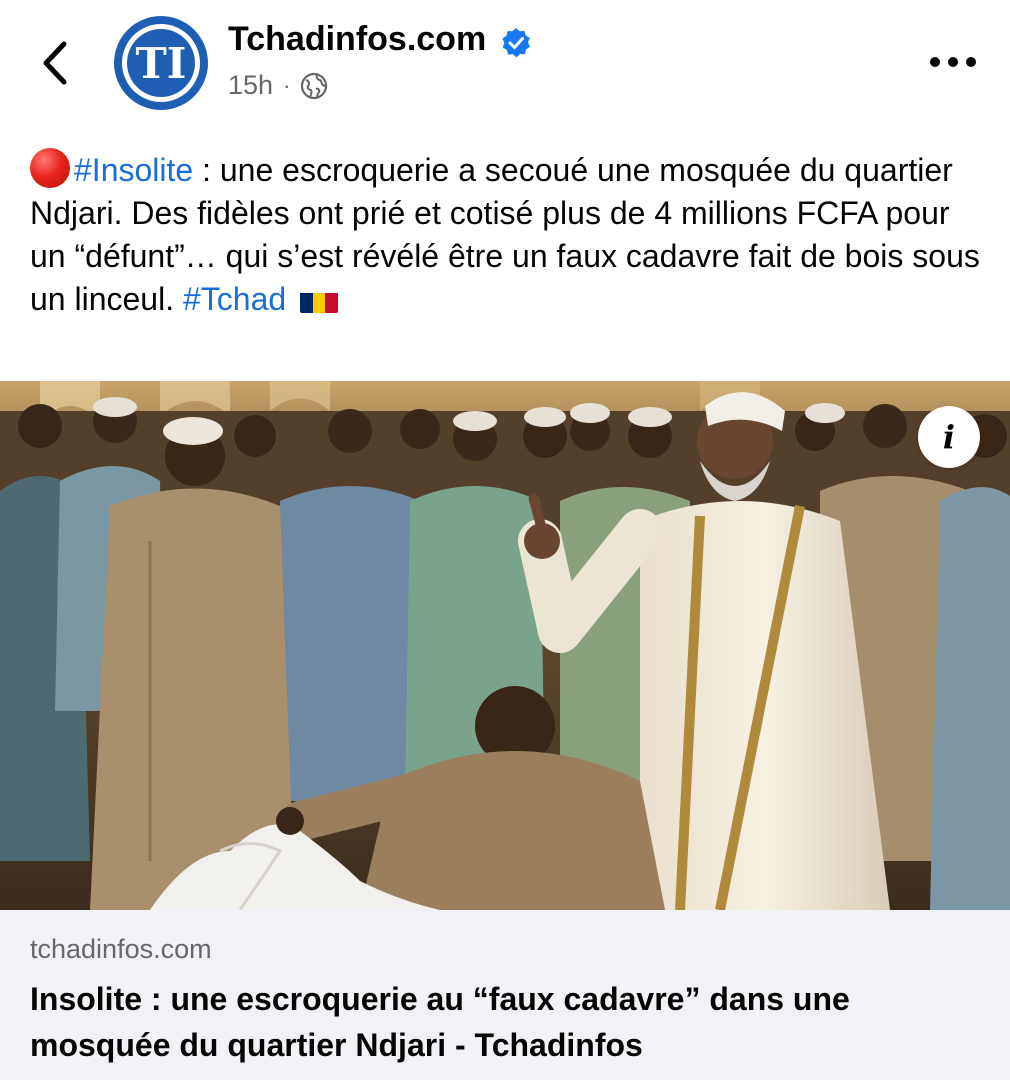 This screenshot has height=1080, width=1010. I want to click on back-button, so click(56, 63).